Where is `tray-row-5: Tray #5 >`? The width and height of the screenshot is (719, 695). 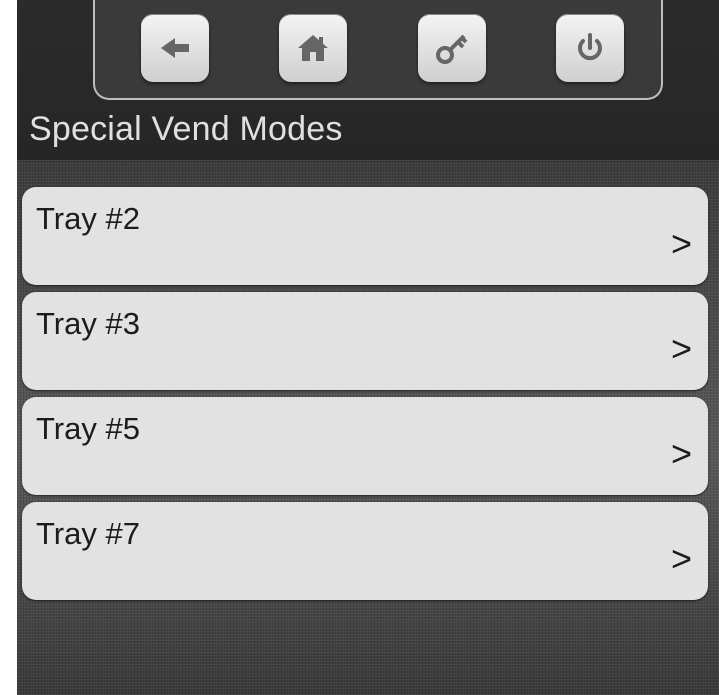 tray-row-5: Tray #5 > is located at coordinates (365, 446).